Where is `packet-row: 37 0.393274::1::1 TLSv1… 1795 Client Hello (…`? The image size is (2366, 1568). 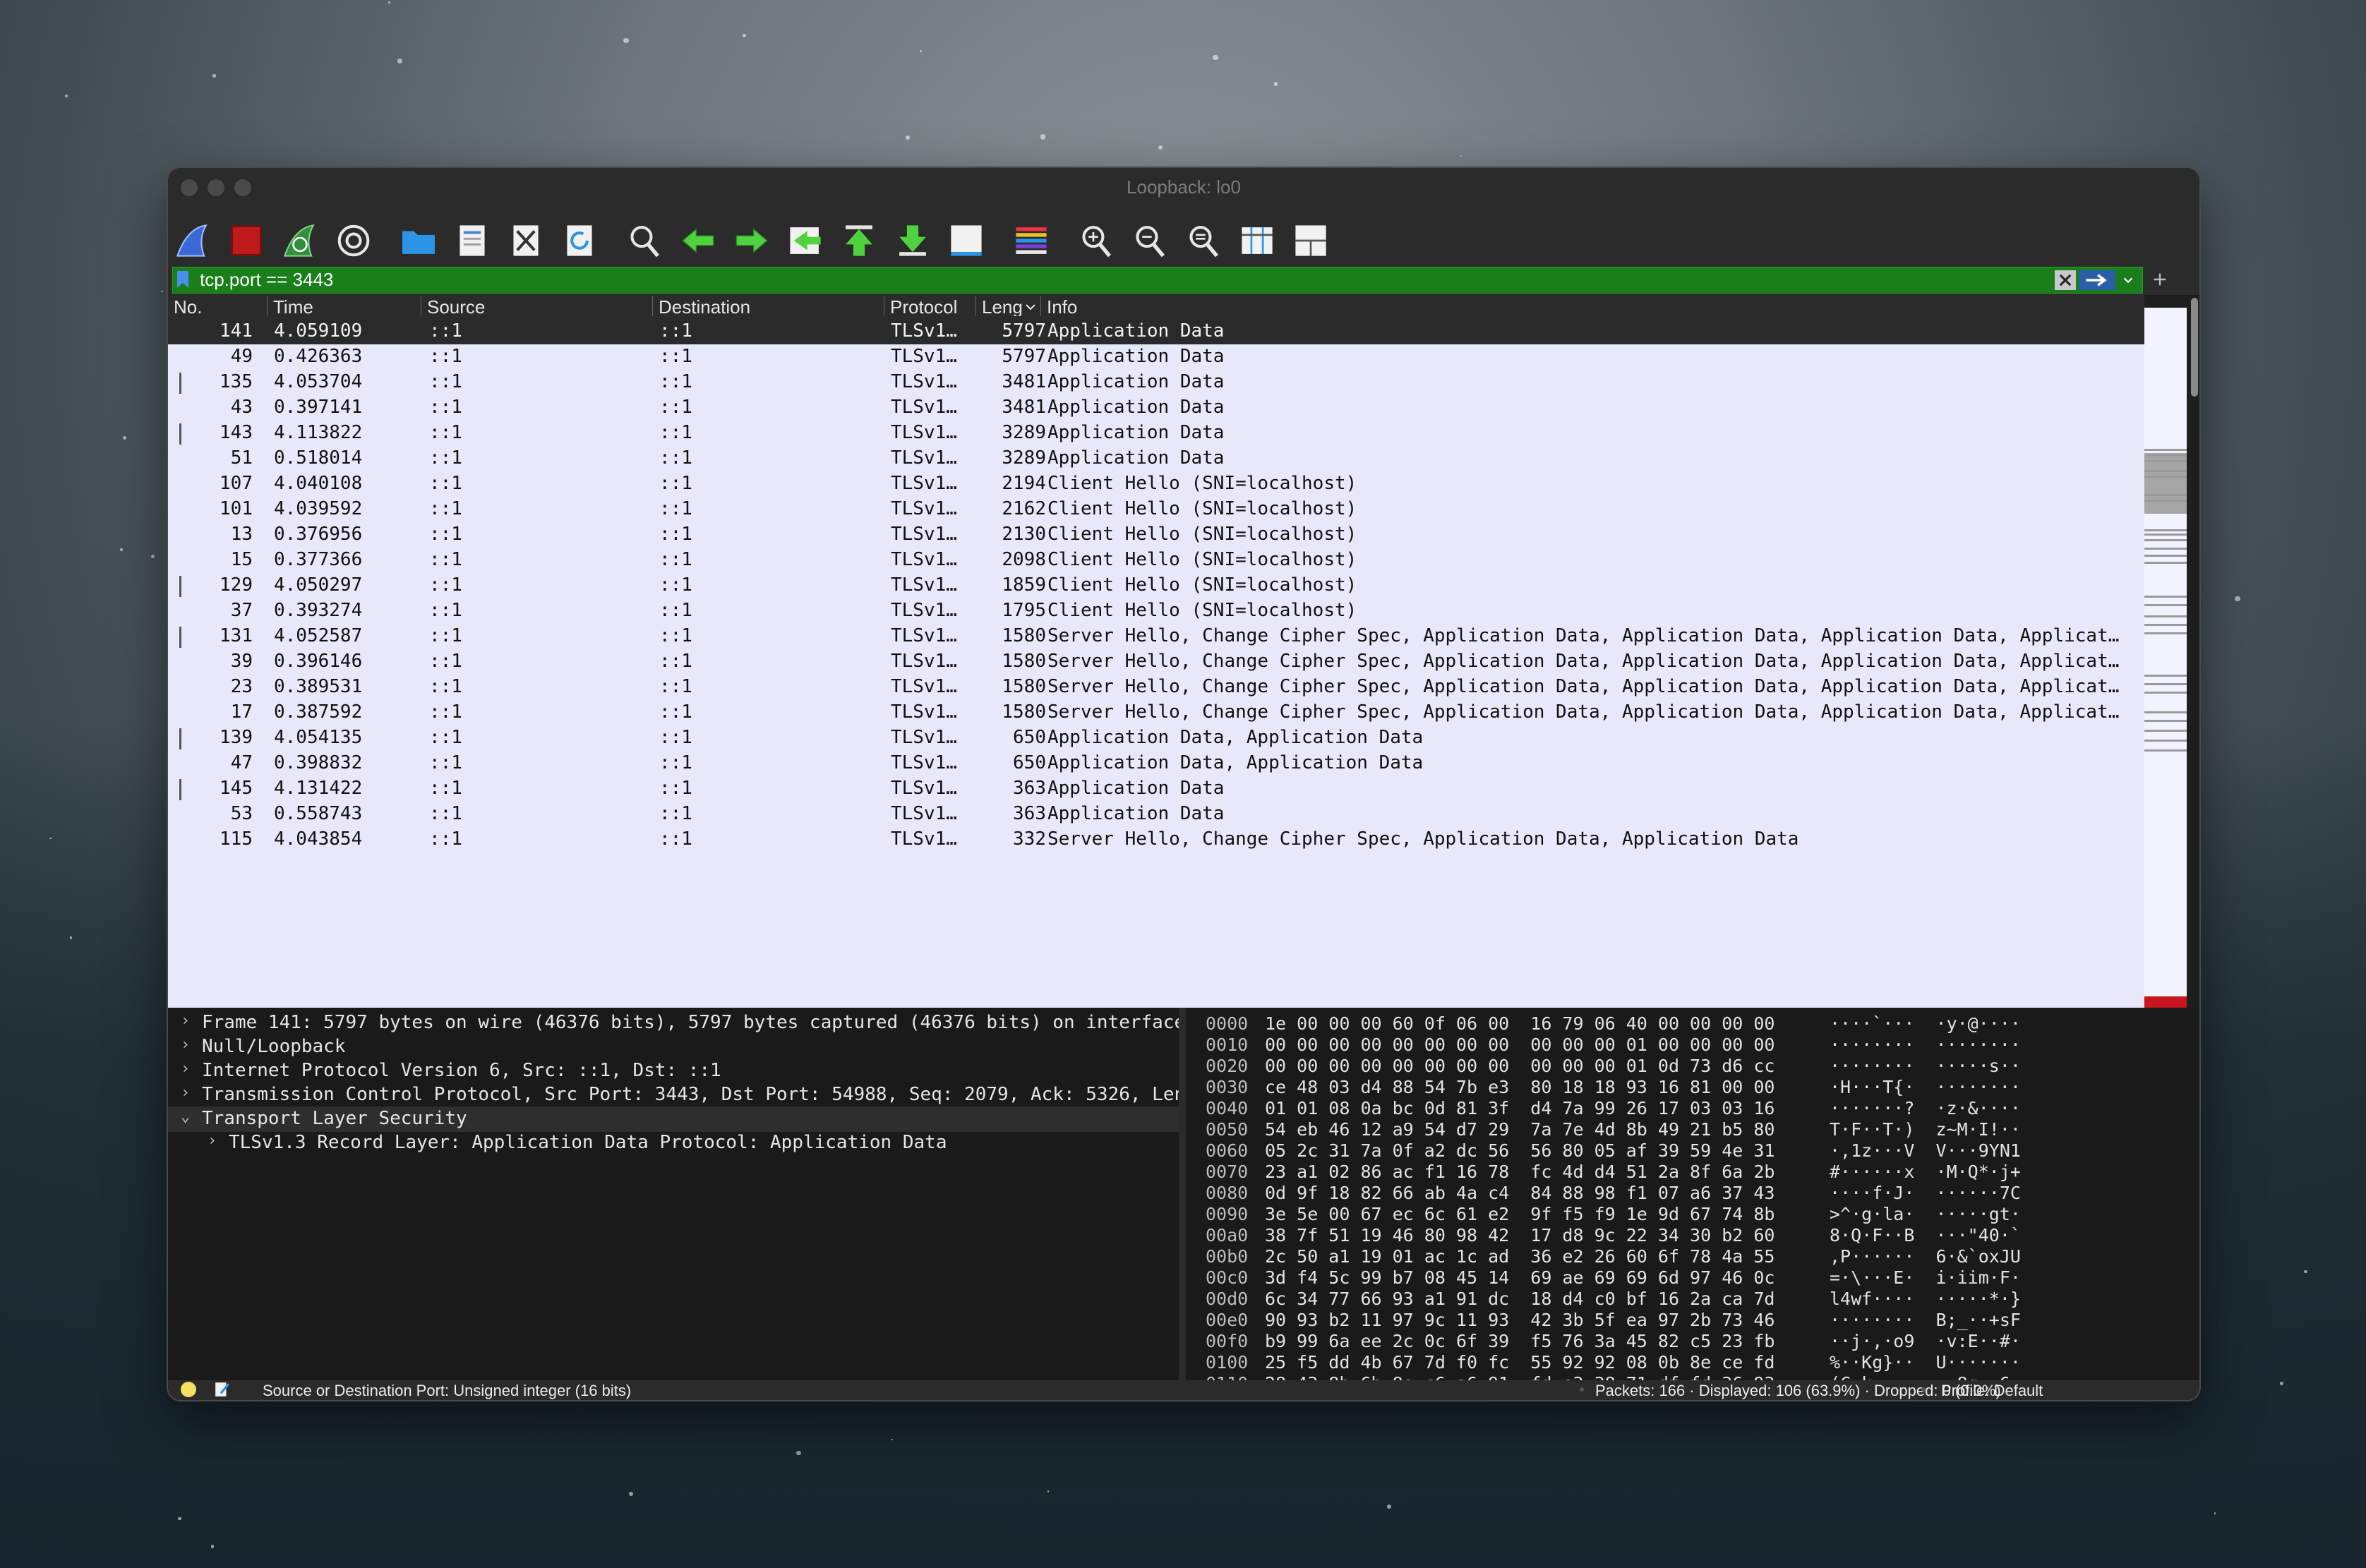
packet-row: 37 0.393274::1::1 TLSv1… 1795 Client Hello (… is located at coordinates (1156, 611).